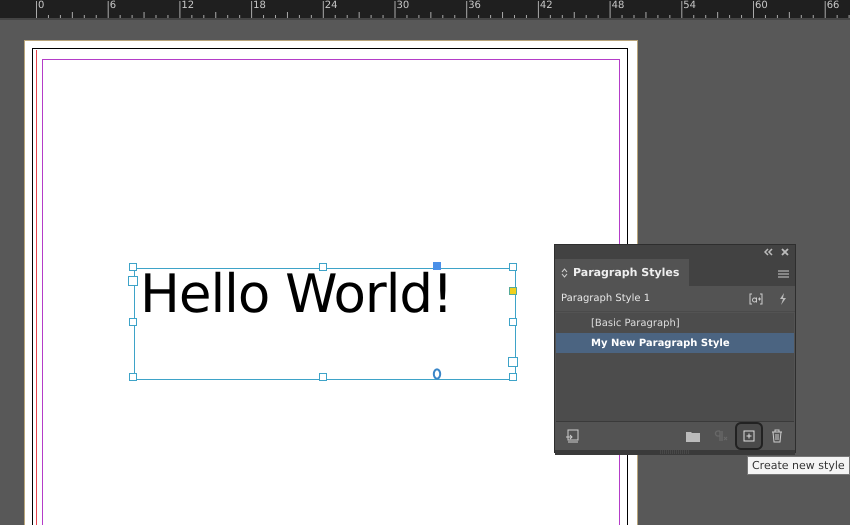 This screenshot has height=525, width=850. Describe the element at coordinates (564, 273) in the screenshot. I see `updown-icon` at that location.